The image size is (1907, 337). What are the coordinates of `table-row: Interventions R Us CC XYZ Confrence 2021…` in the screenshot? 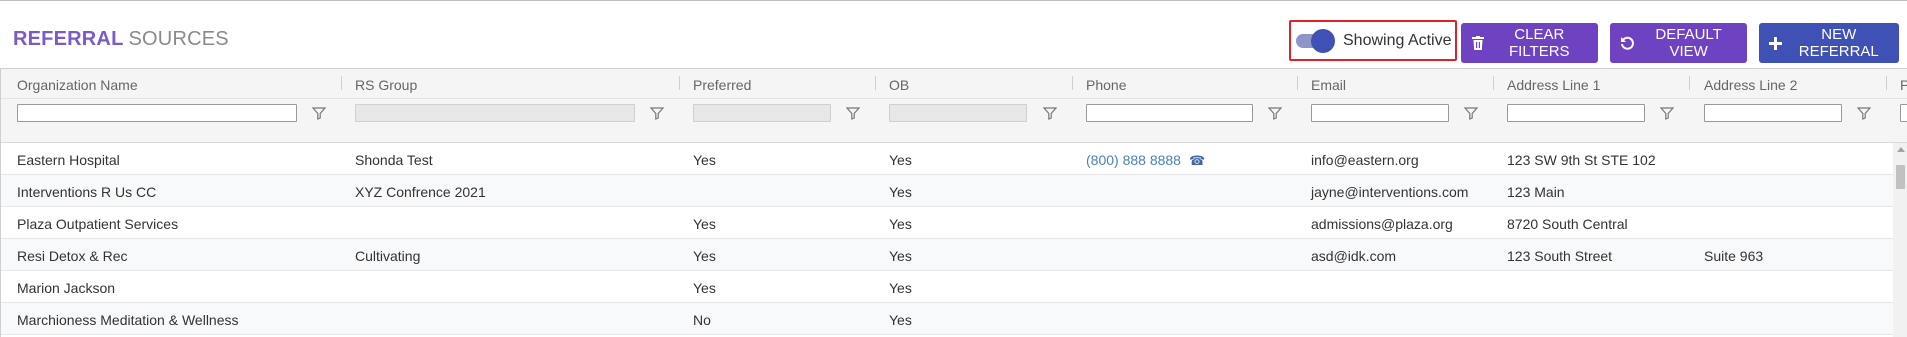 It's located at (947, 191).